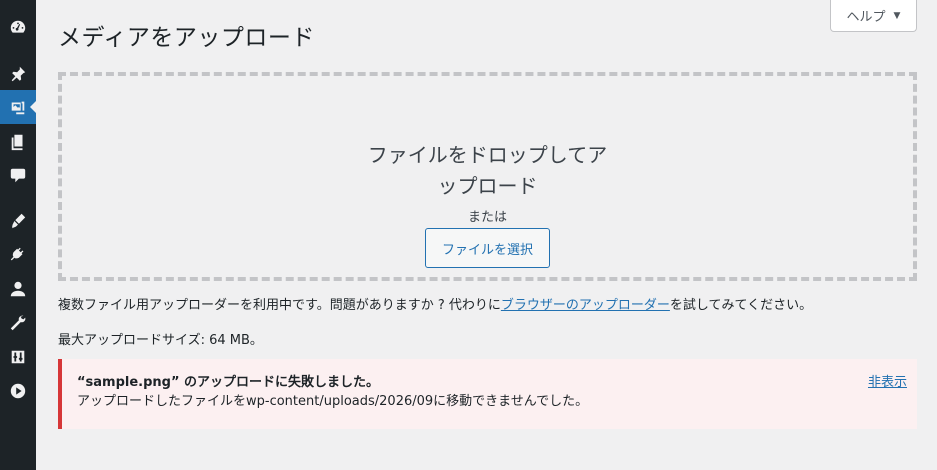 The image size is (937, 470). Describe the element at coordinates (18, 175) in the screenshot. I see `comments-icon` at that location.